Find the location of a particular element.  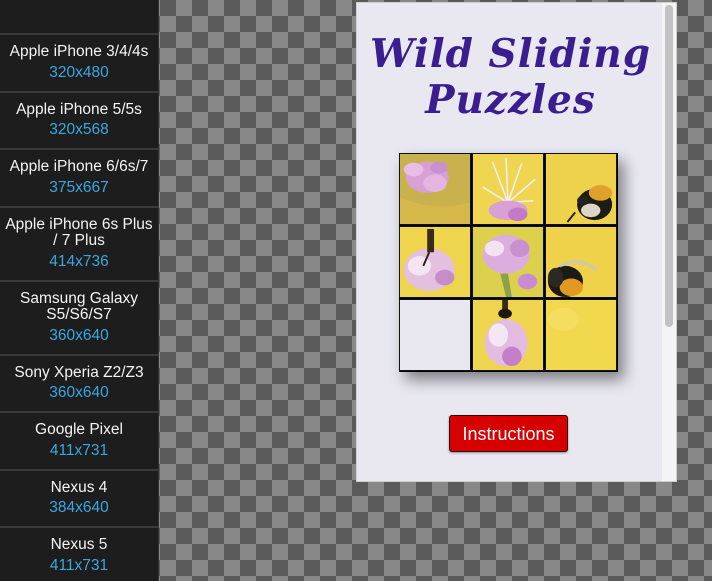

yellow-background-image is located at coordinates (581, 335).